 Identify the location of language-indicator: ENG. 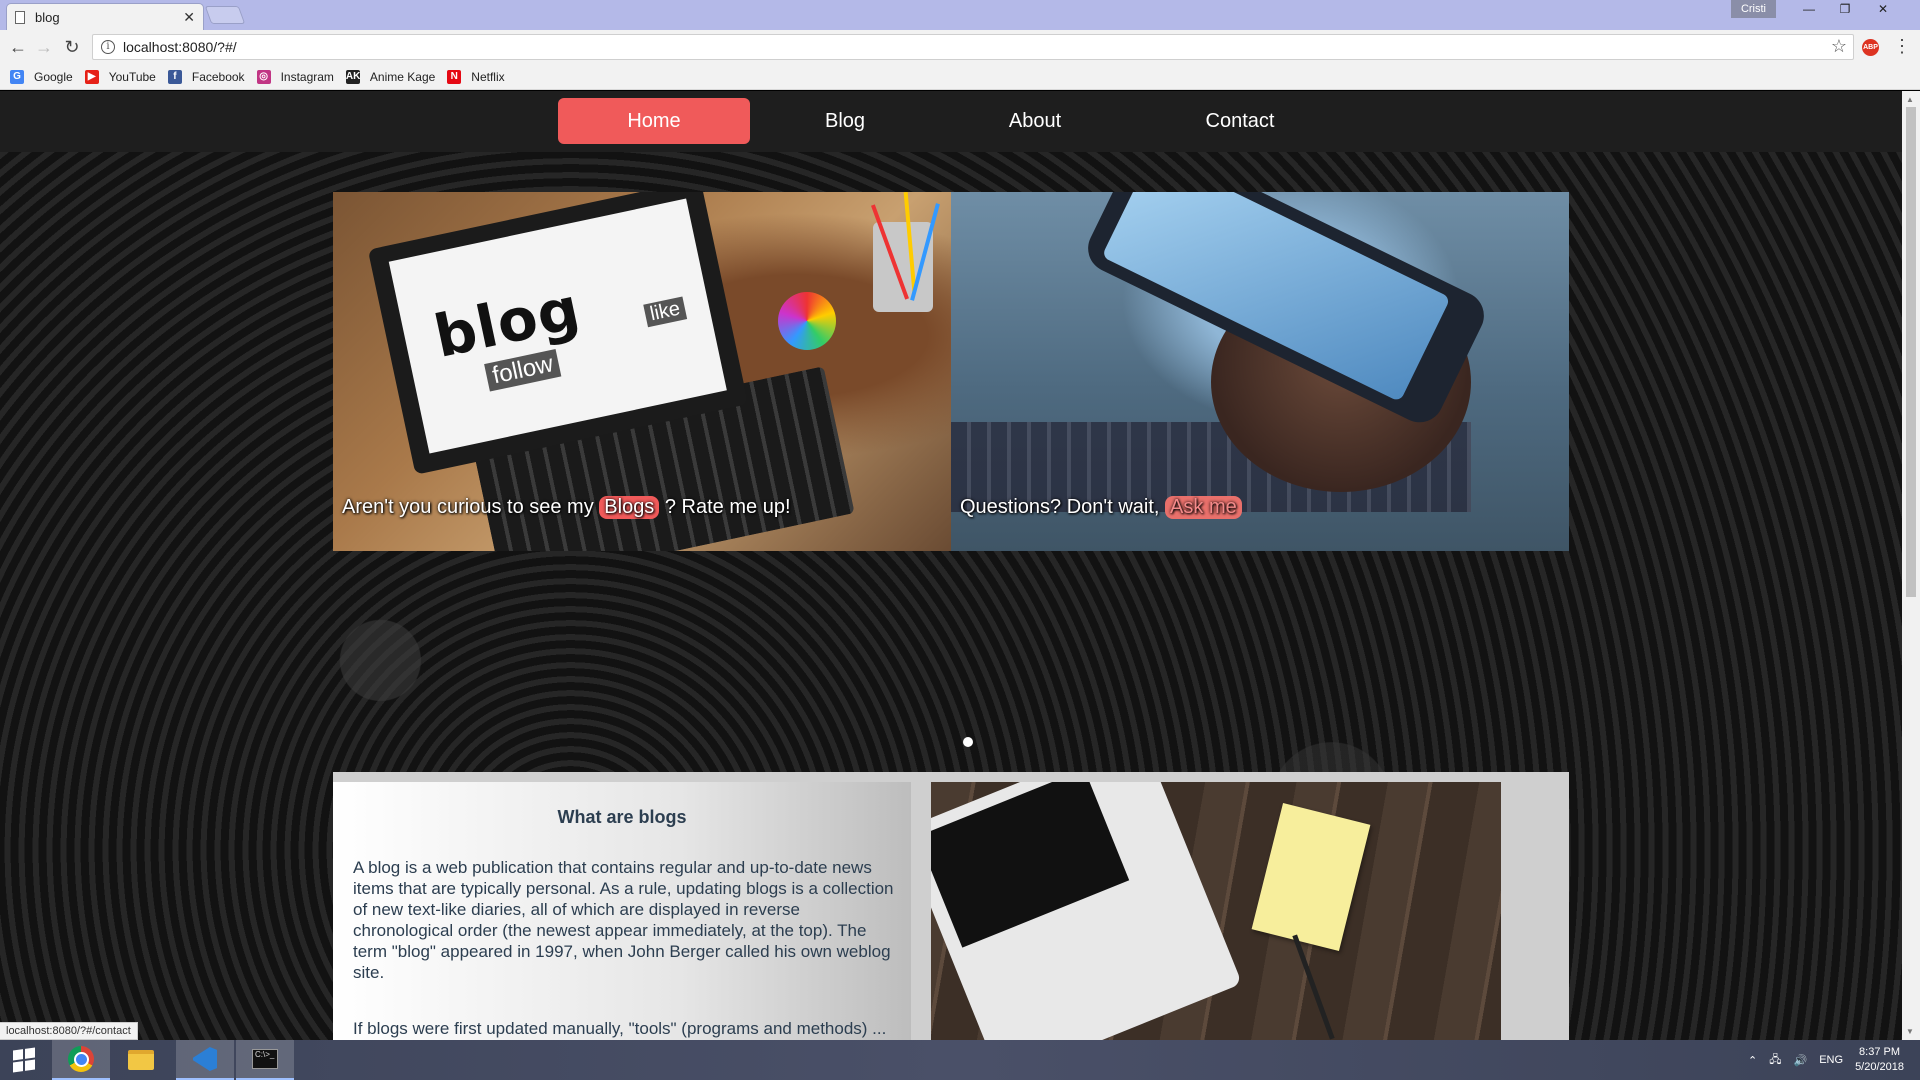
(1831, 1060).